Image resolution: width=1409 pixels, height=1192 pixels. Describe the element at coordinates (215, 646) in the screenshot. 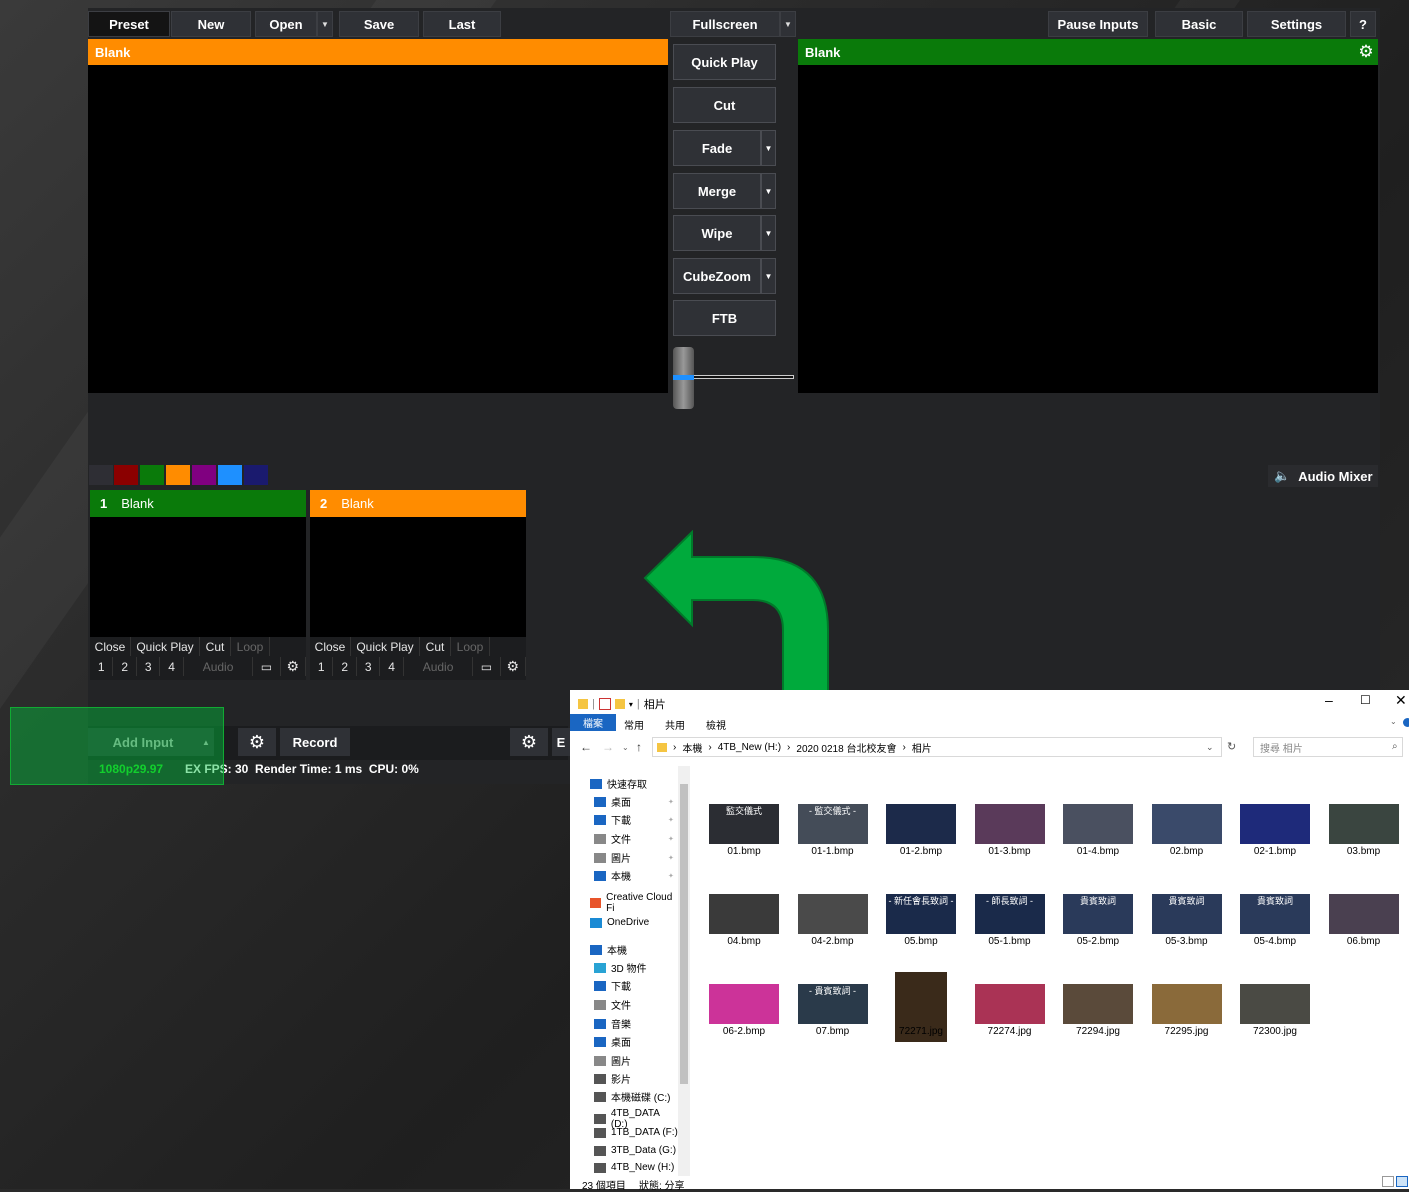

I see `input-1-cut-button: Cut` at that location.